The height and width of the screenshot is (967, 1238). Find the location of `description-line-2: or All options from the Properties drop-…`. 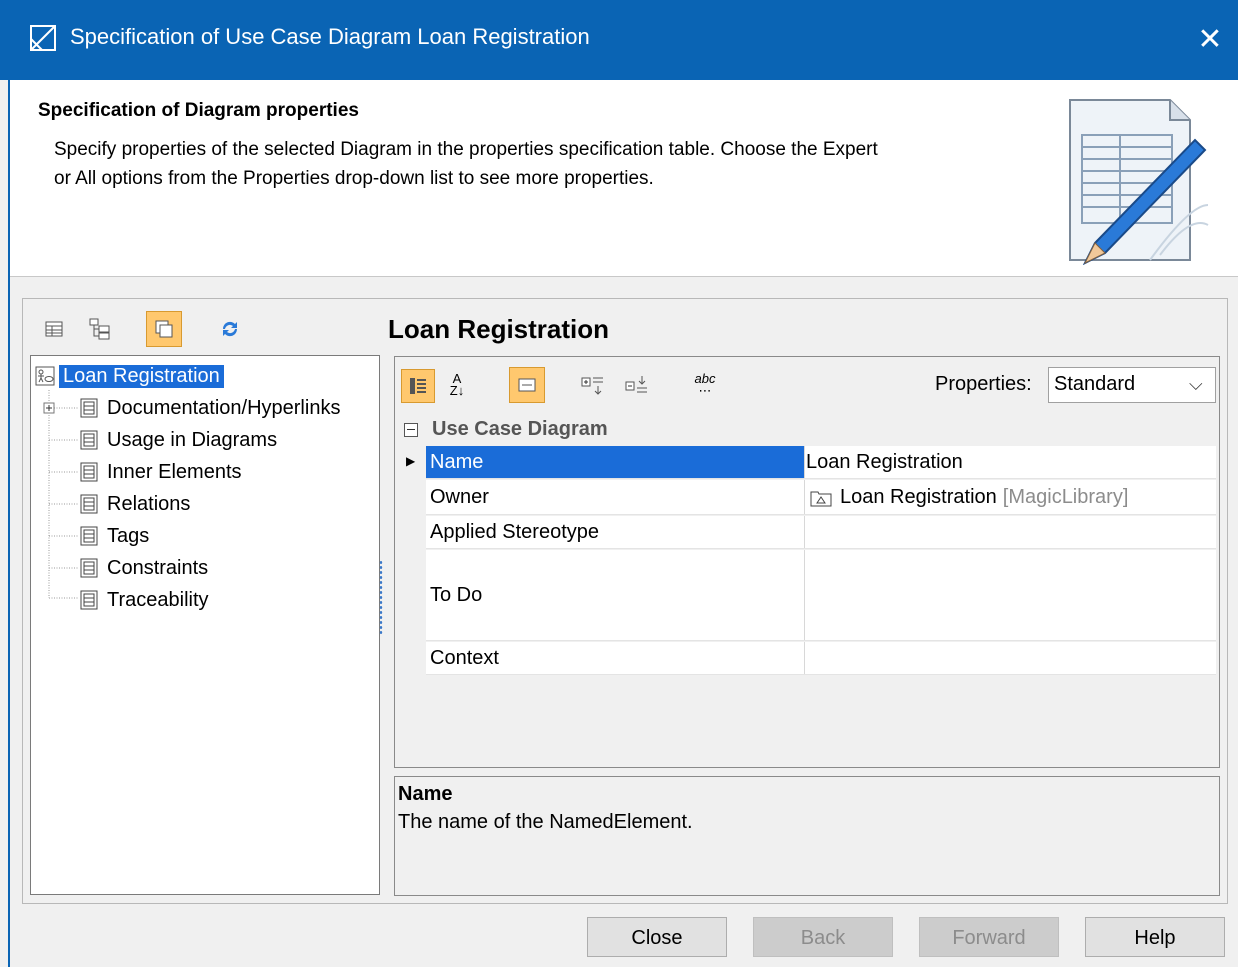

description-line-2: or All options from the Properties drop-… is located at coordinates (354, 178).